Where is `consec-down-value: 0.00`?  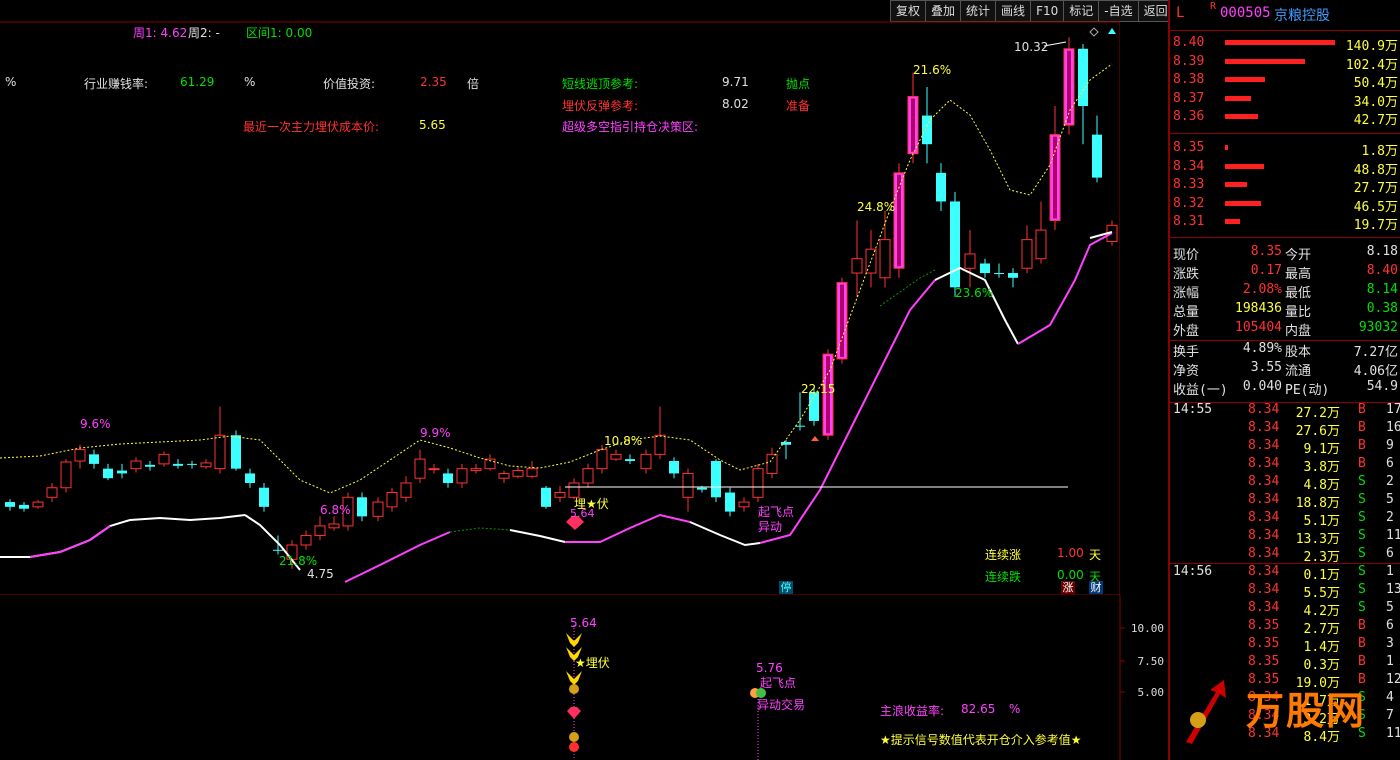
consec-down-value: 0.00 is located at coordinates (1070, 575).